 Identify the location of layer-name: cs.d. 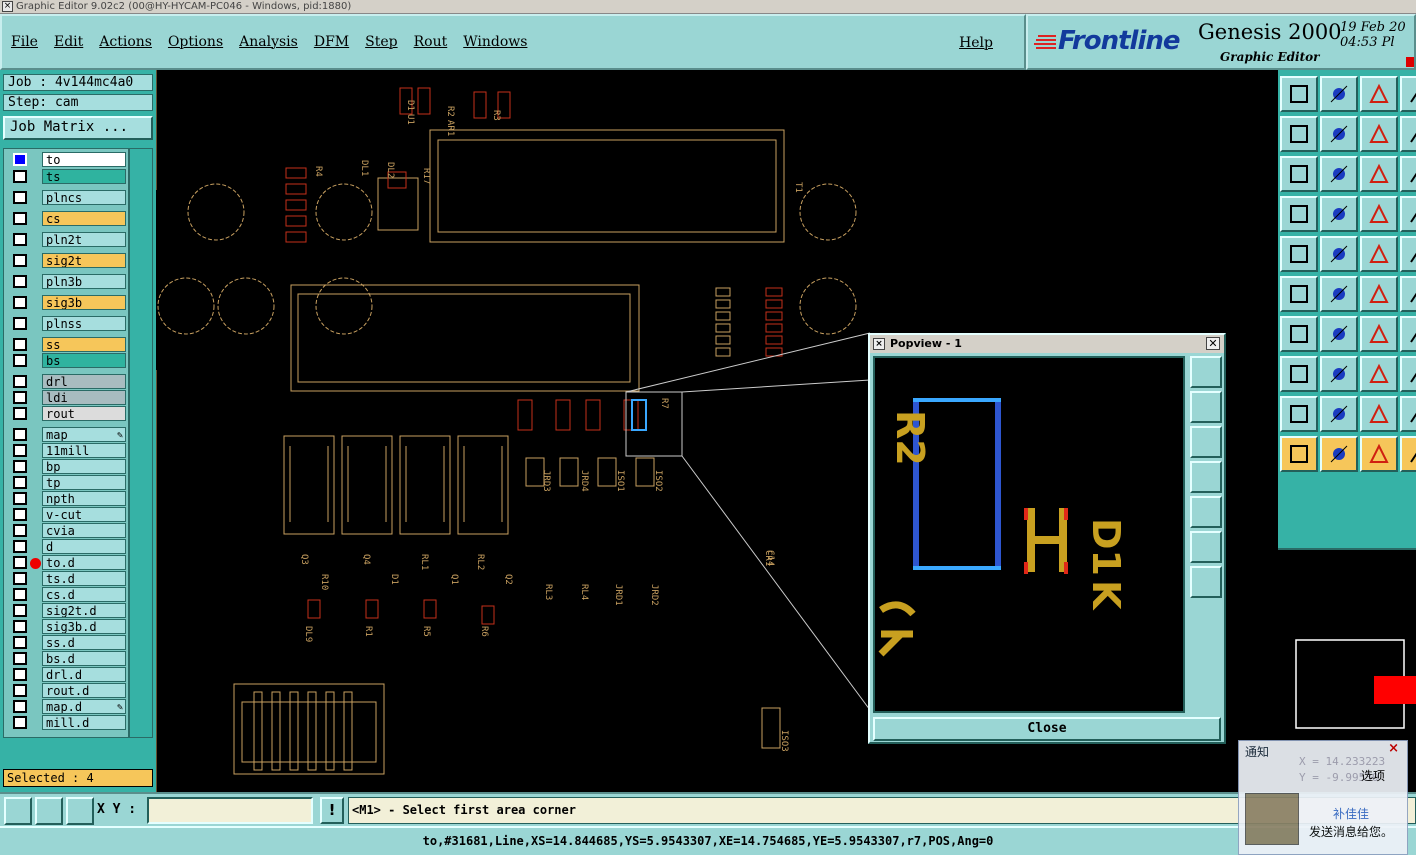
(84, 594).